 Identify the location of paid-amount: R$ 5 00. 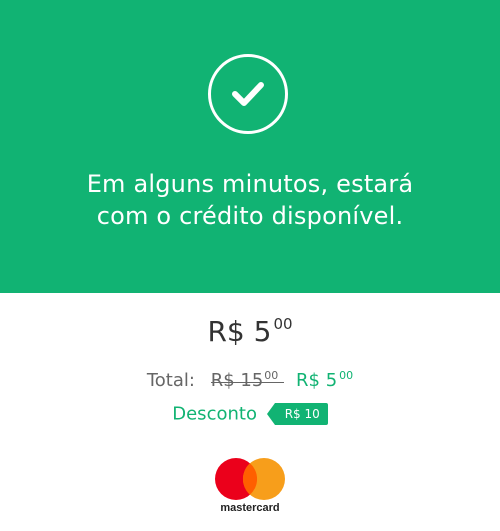
(250, 331).